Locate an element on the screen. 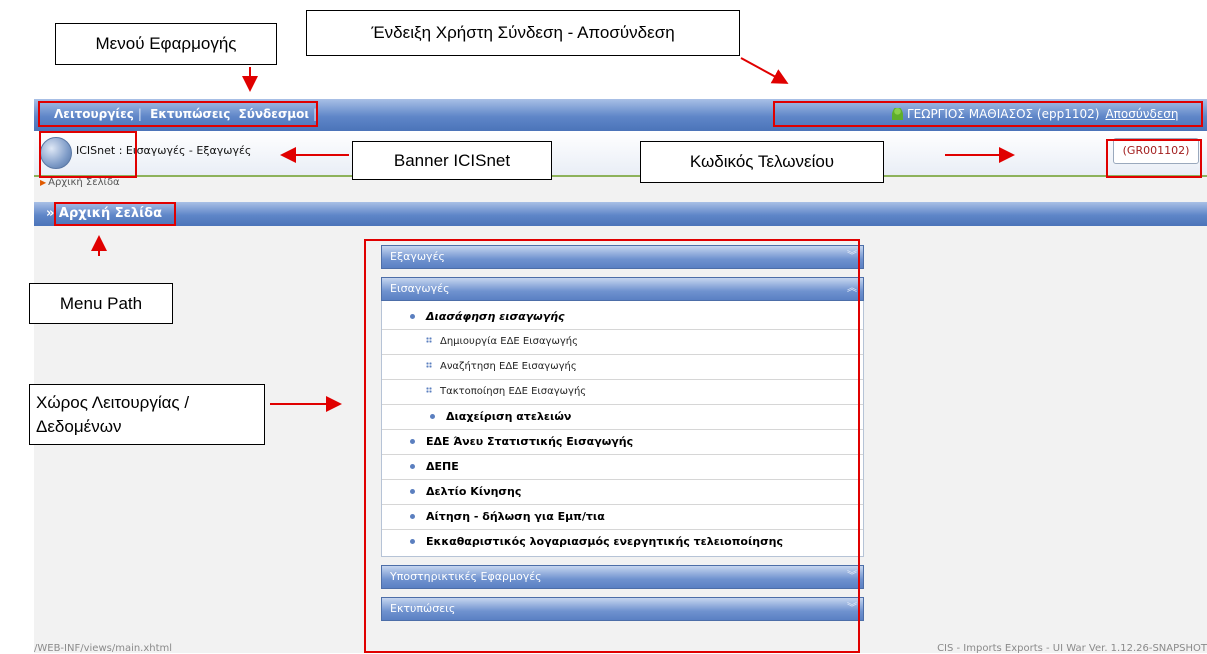  highlight-menu-path is located at coordinates (115, 214).